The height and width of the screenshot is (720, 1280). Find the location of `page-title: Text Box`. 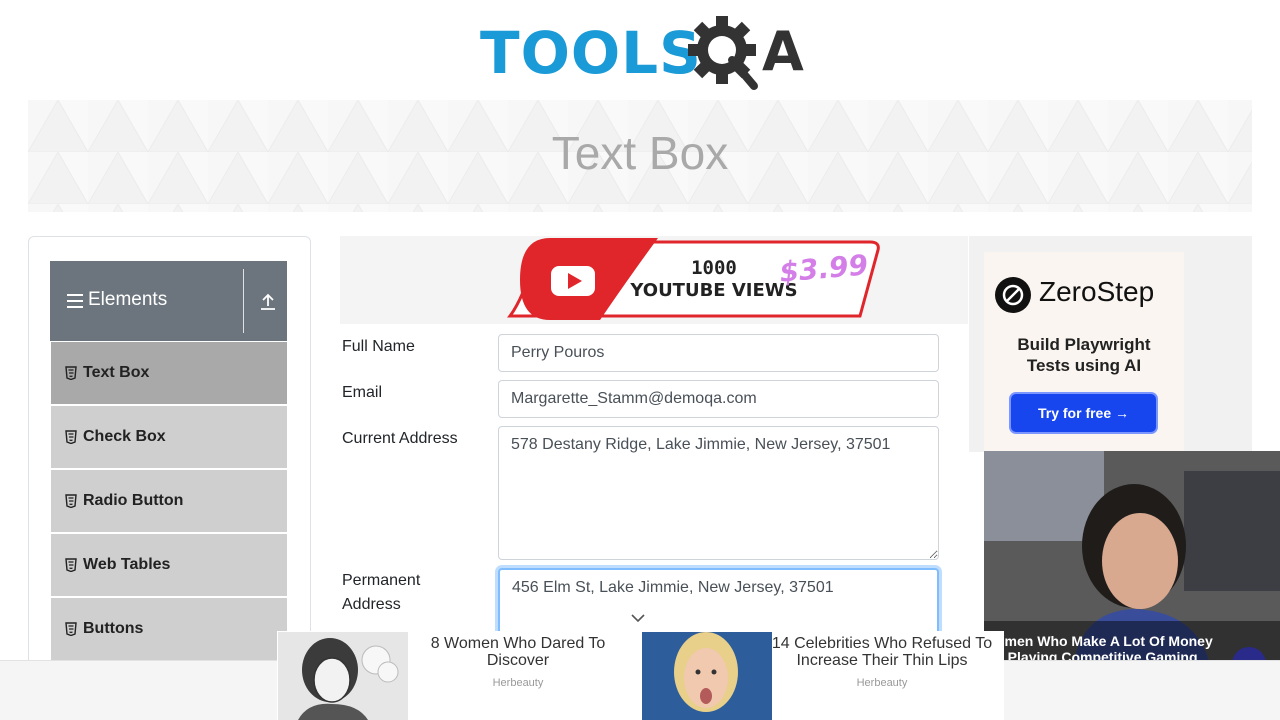

page-title: Text Box is located at coordinates (640, 153).